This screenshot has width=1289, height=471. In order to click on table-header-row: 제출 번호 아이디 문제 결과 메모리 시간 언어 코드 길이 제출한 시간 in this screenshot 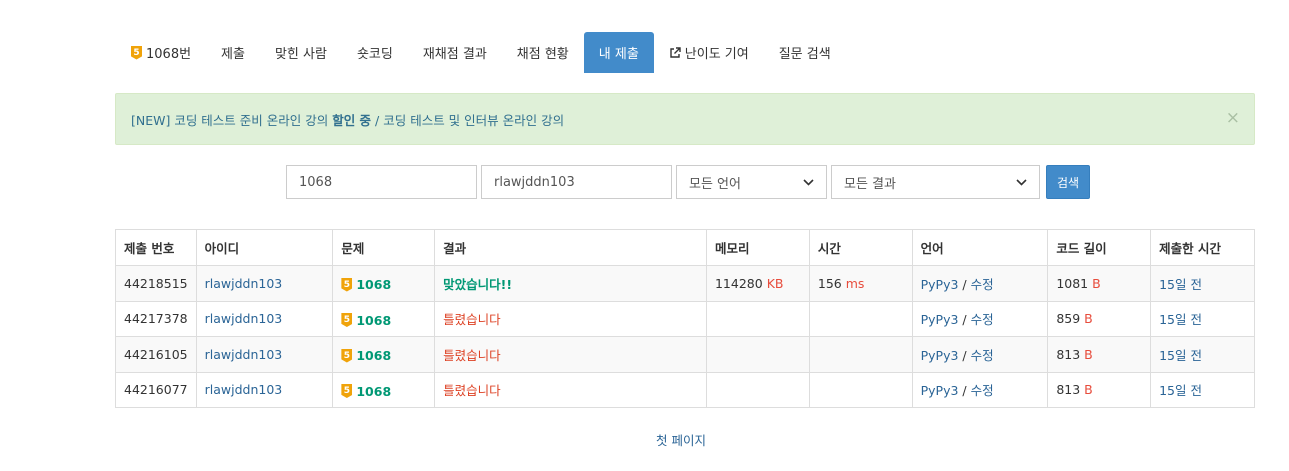, I will do `click(685, 247)`.